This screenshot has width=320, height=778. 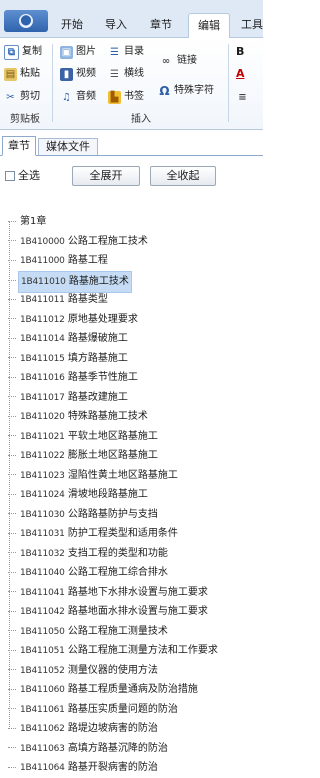 I want to click on tree-node: 1B411017 路基改建施工, so click(x=69, y=397).